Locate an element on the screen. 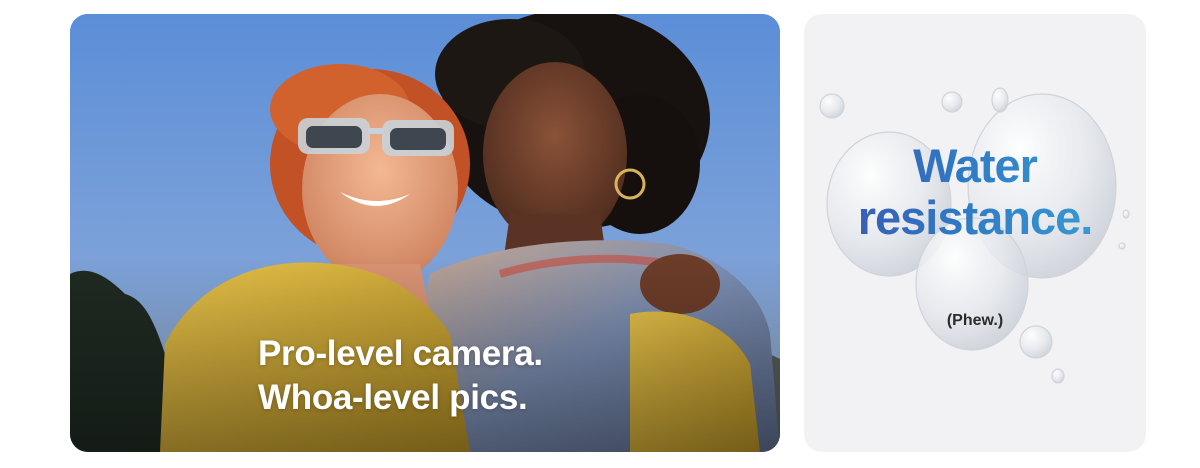 This screenshot has width=1200, height=468. camera-headline-line-1: Pro-level camera. is located at coordinates (400, 353).